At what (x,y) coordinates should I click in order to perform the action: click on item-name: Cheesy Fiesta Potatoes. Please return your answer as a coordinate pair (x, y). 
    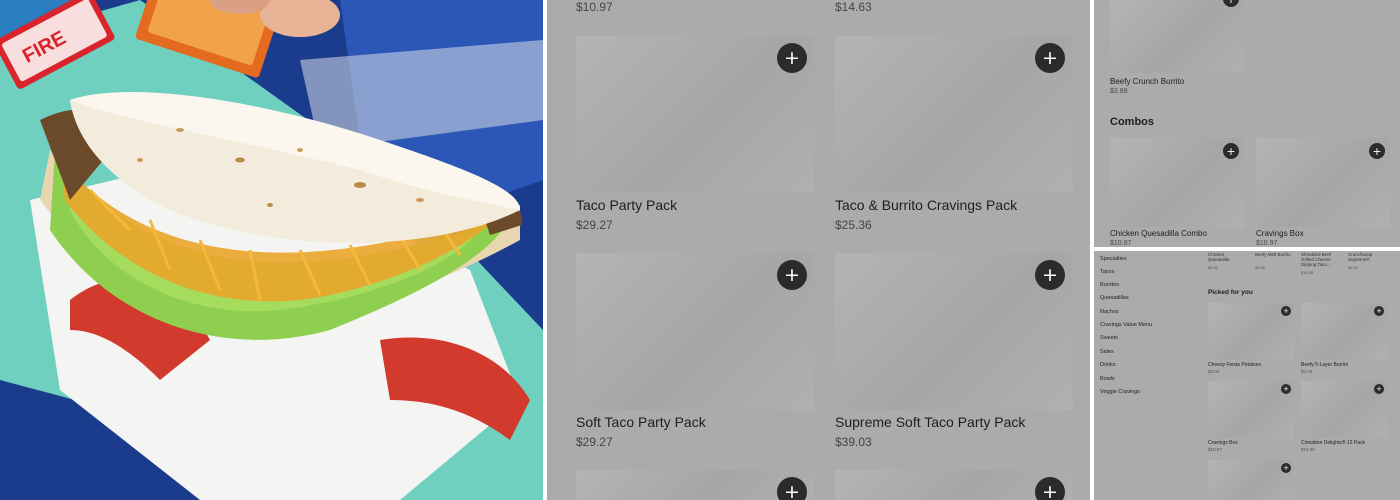
    Looking at the image, I should click on (1234, 365).